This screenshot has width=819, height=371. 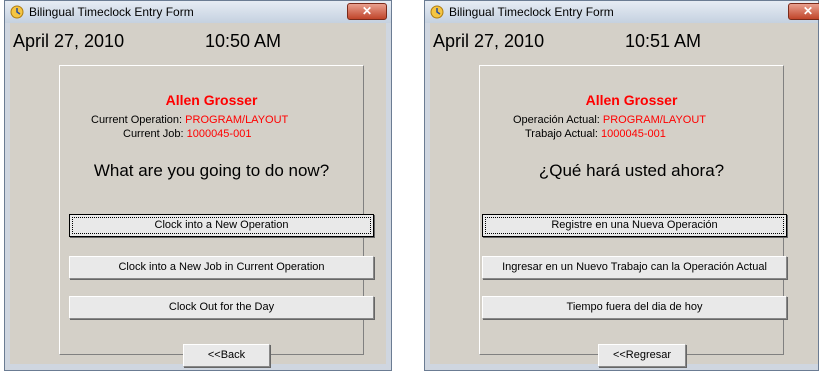 What do you see at coordinates (634, 307) in the screenshot?
I see `time-out-today-button: Tiempo fuera del dia de hoy` at bounding box center [634, 307].